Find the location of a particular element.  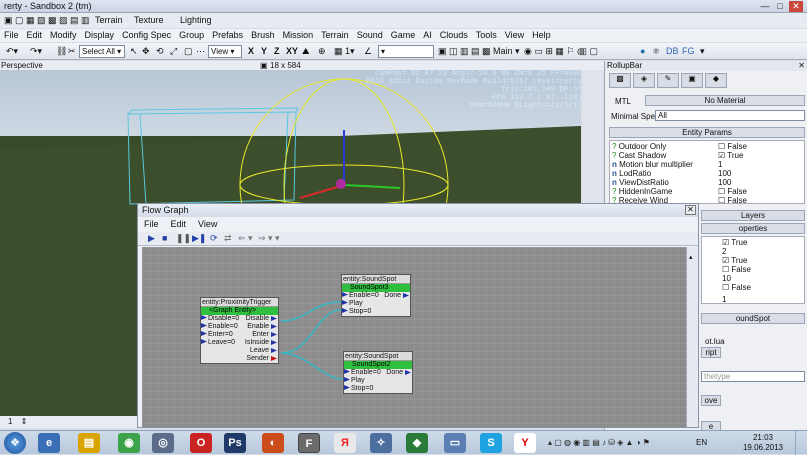

menu-mission: Mission is located at coordinates (298, 35).